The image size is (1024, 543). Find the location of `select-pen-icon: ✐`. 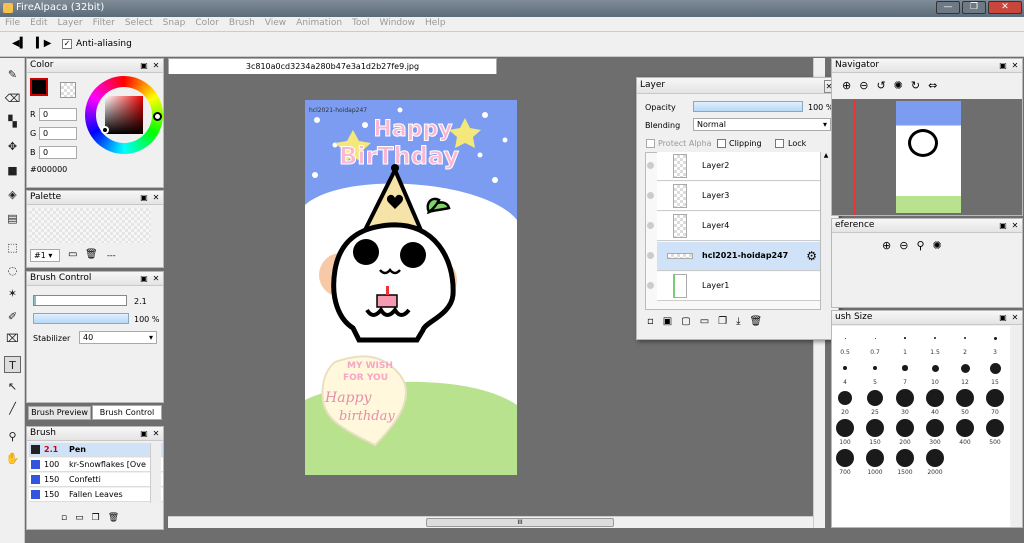

select-pen-icon: ✐ is located at coordinates (12, 316).